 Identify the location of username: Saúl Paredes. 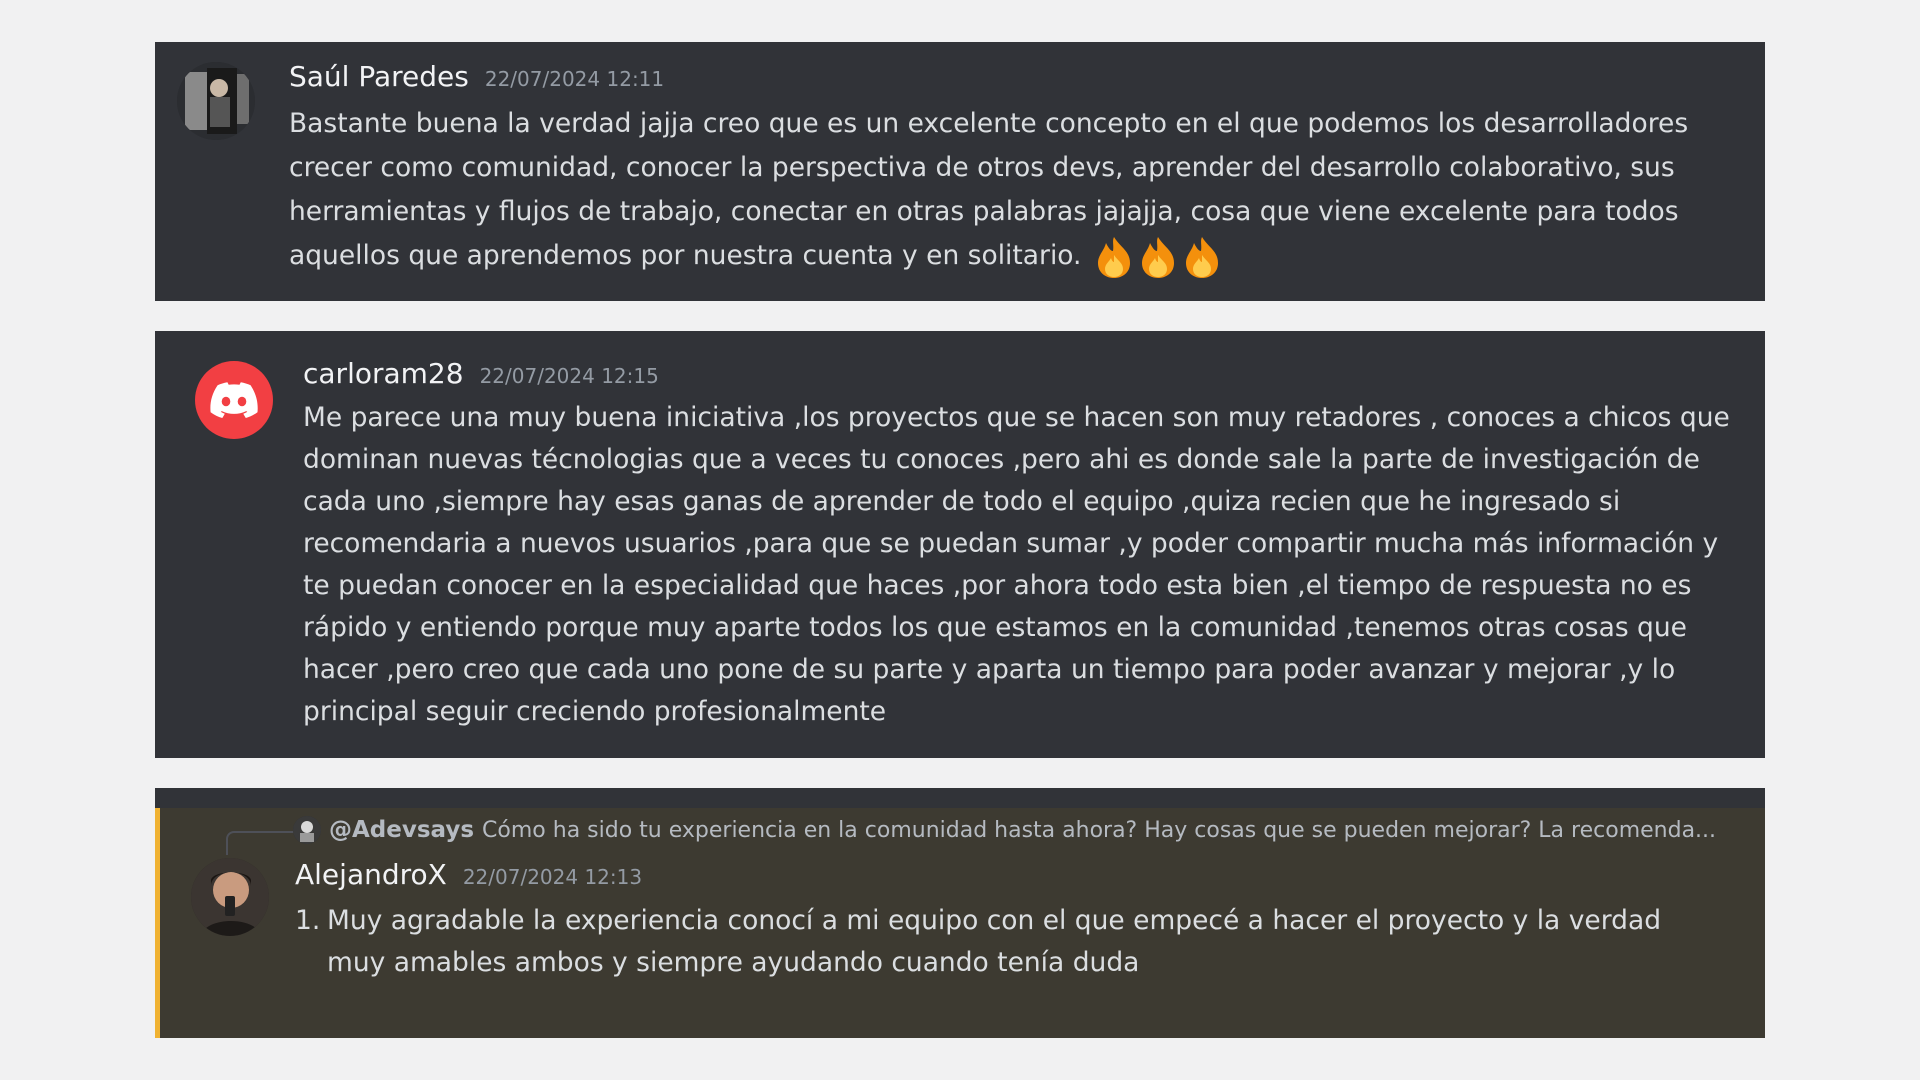
(379, 76).